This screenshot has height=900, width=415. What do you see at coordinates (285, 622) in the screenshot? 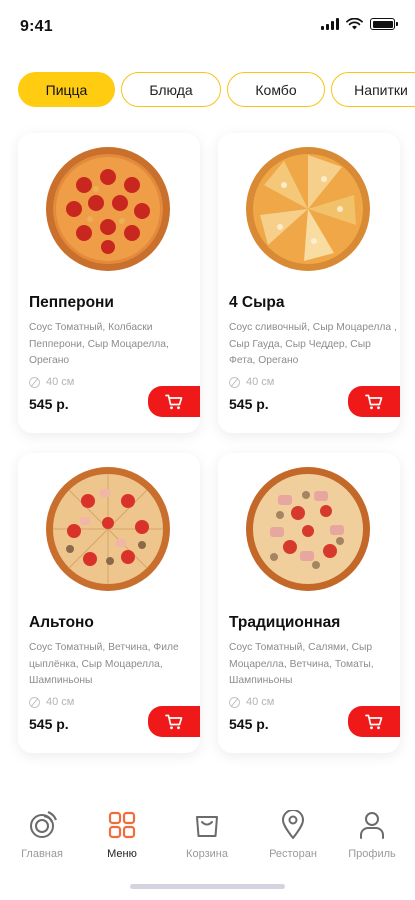
I see `product-name: Традиционная` at bounding box center [285, 622].